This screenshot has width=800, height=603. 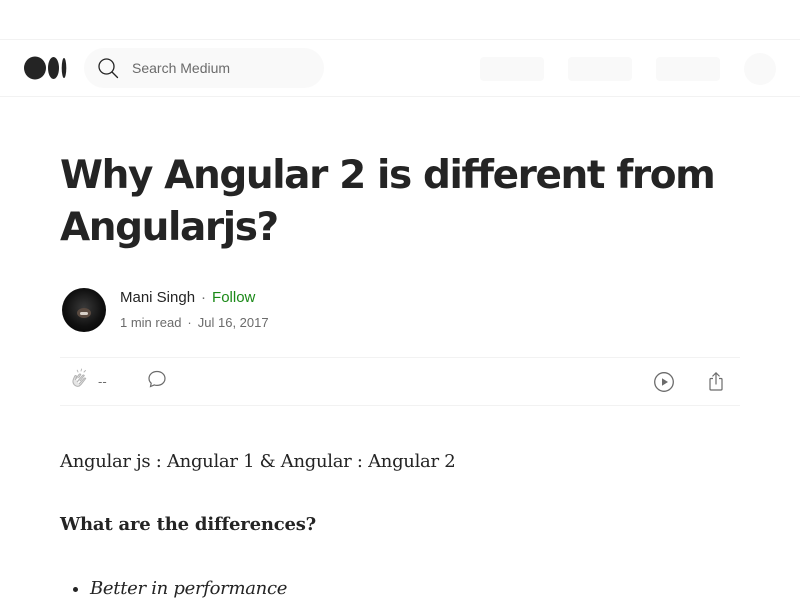 I want to click on play-icon, so click(x=664, y=384).